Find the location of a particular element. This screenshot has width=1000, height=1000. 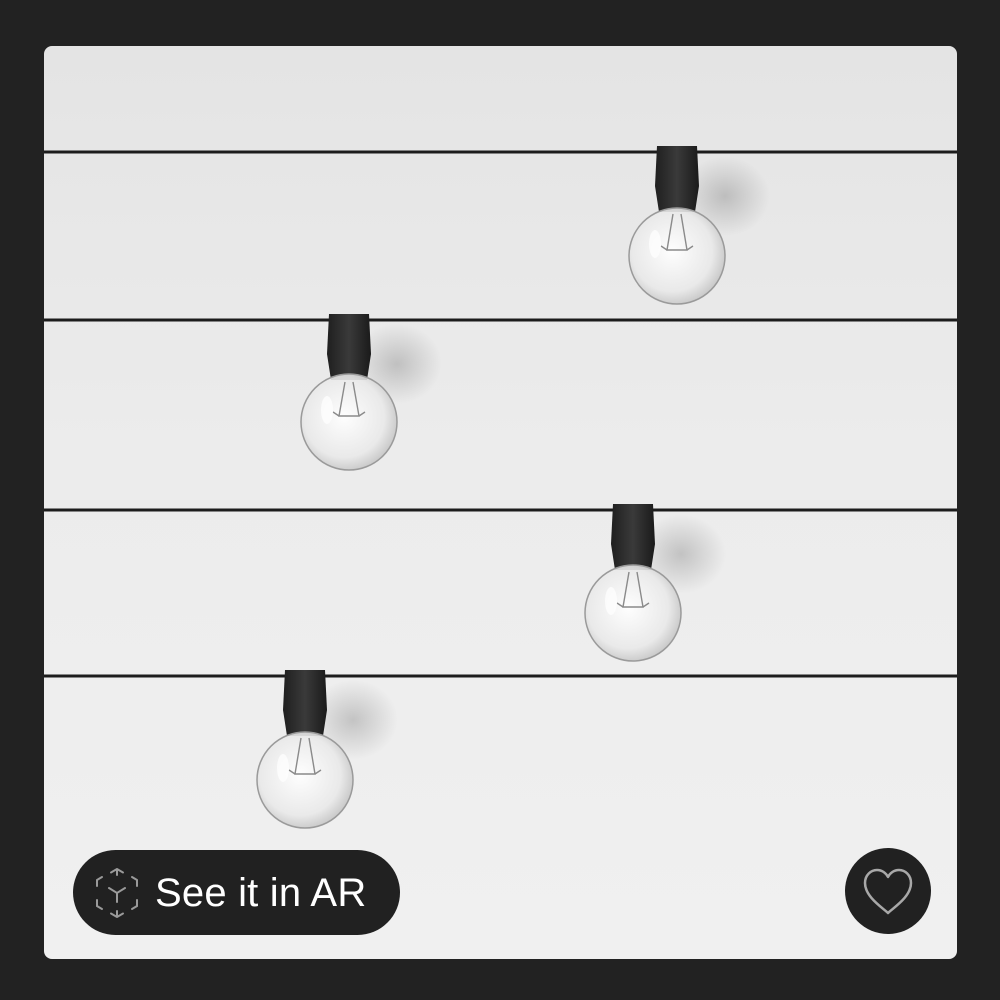

ar-cube-icon is located at coordinates (117, 893).